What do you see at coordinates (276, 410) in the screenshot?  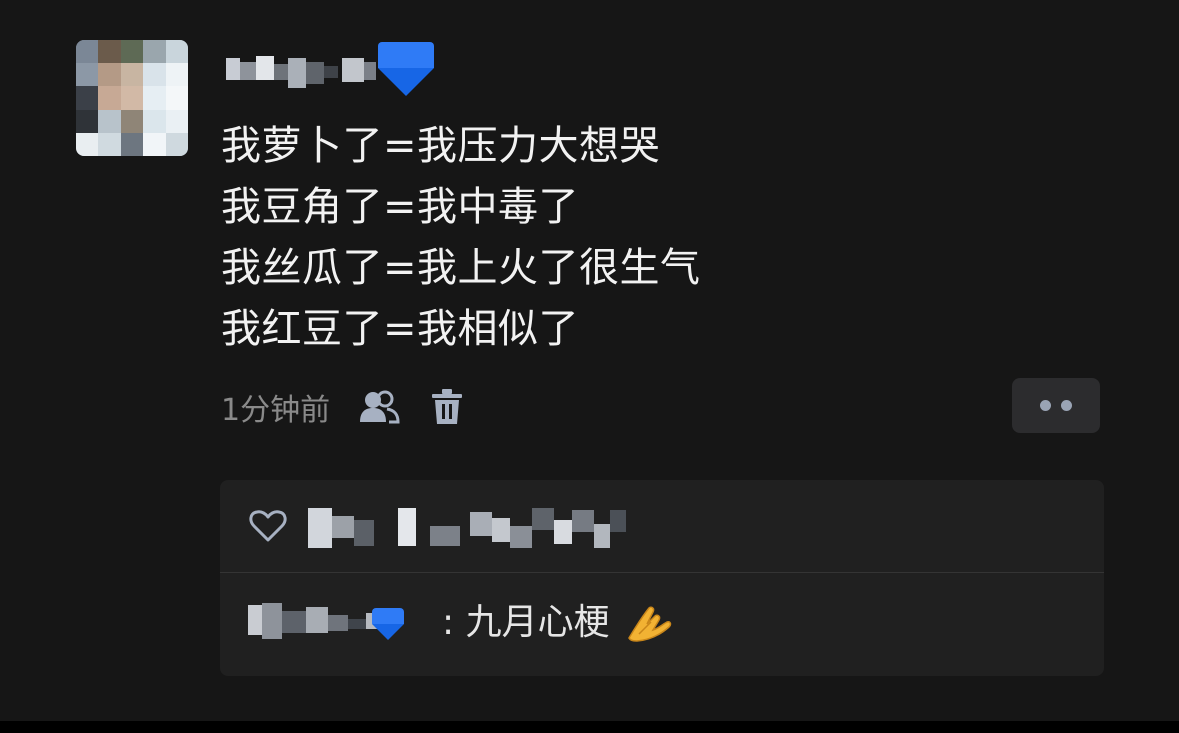 I see `post-timestamp: 1分钟前` at bounding box center [276, 410].